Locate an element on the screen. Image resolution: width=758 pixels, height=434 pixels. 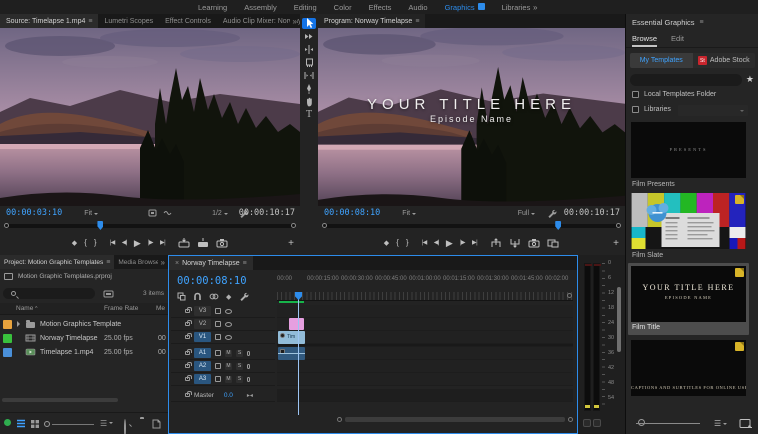
lift-button is located at coordinates (496, 243).